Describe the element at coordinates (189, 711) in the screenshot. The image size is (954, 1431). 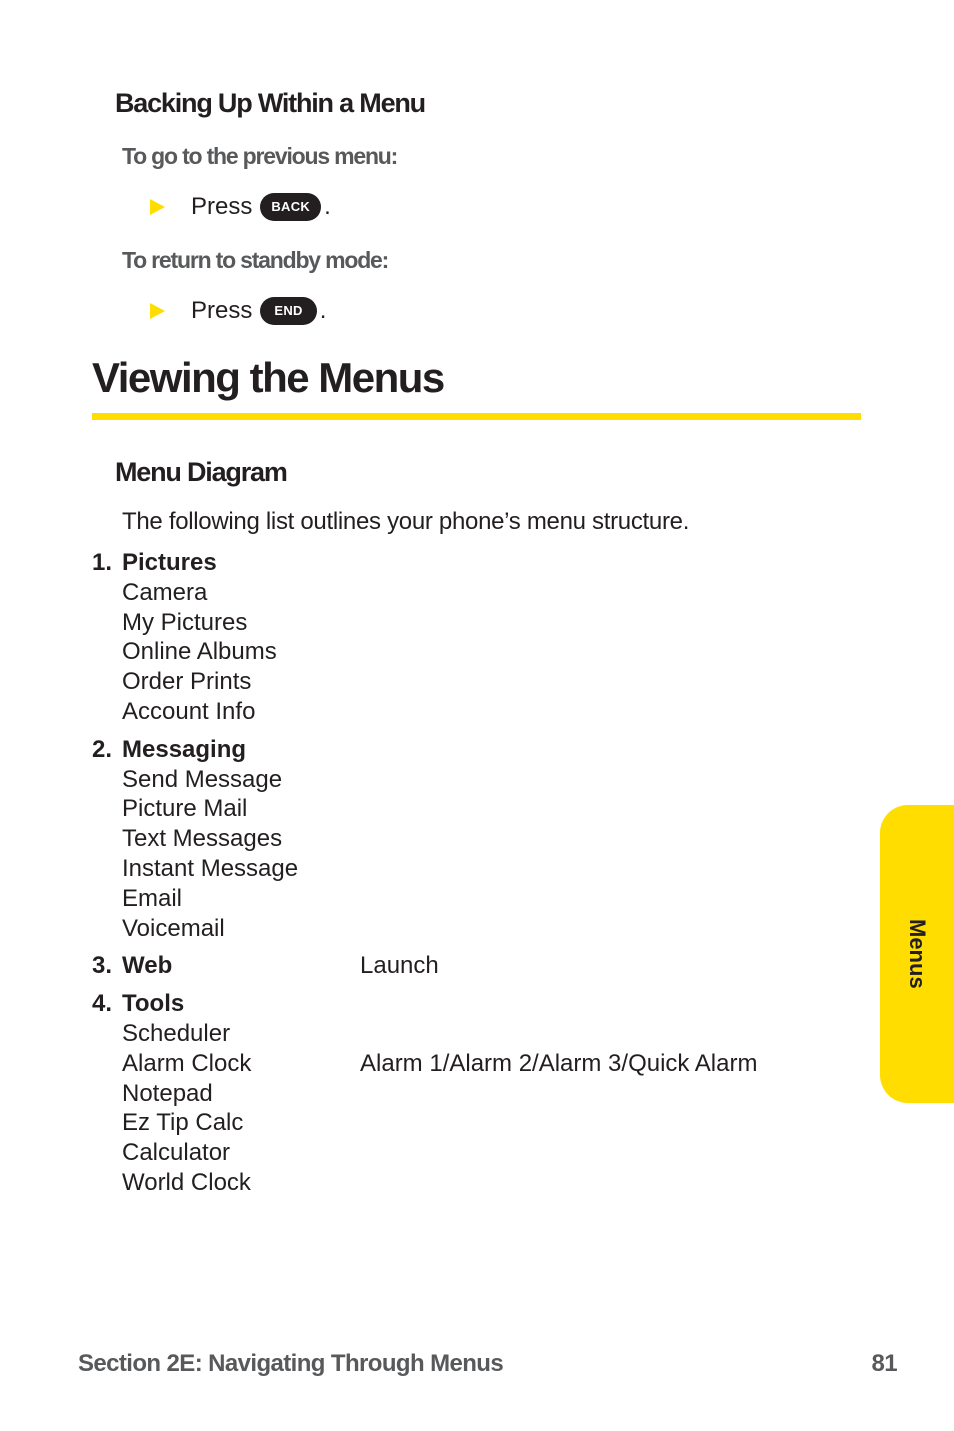
I see `menu-item: Account Info` at that location.